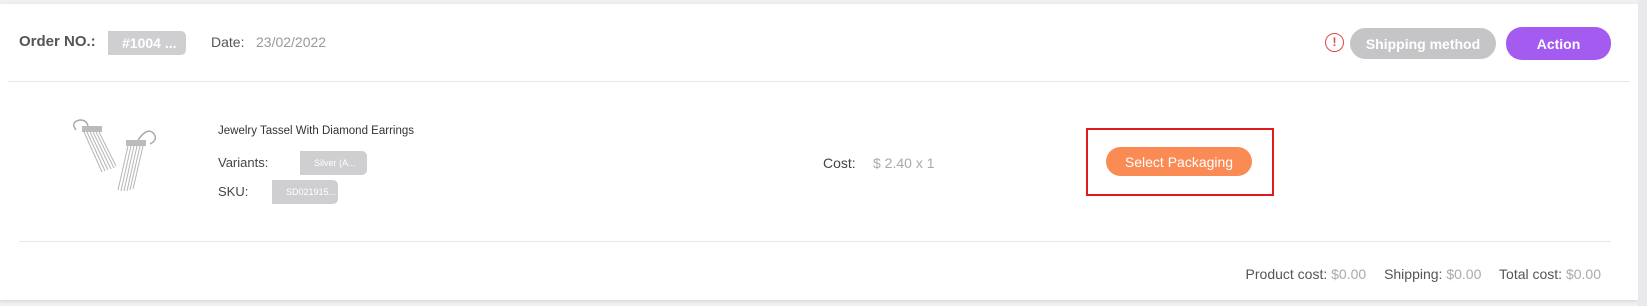  What do you see at coordinates (819, 81) in the screenshot?
I see `header-divider` at bounding box center [819, 81].